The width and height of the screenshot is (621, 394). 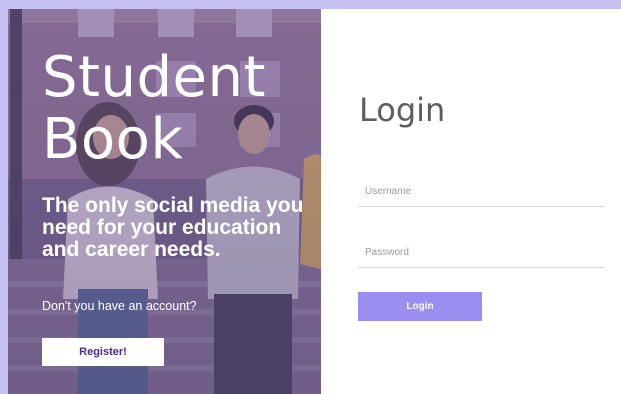 What do you see at coordinates (154, 77) in the screenshot?
I see `app-title-line-1: Student` at bounding box center [154, 77].